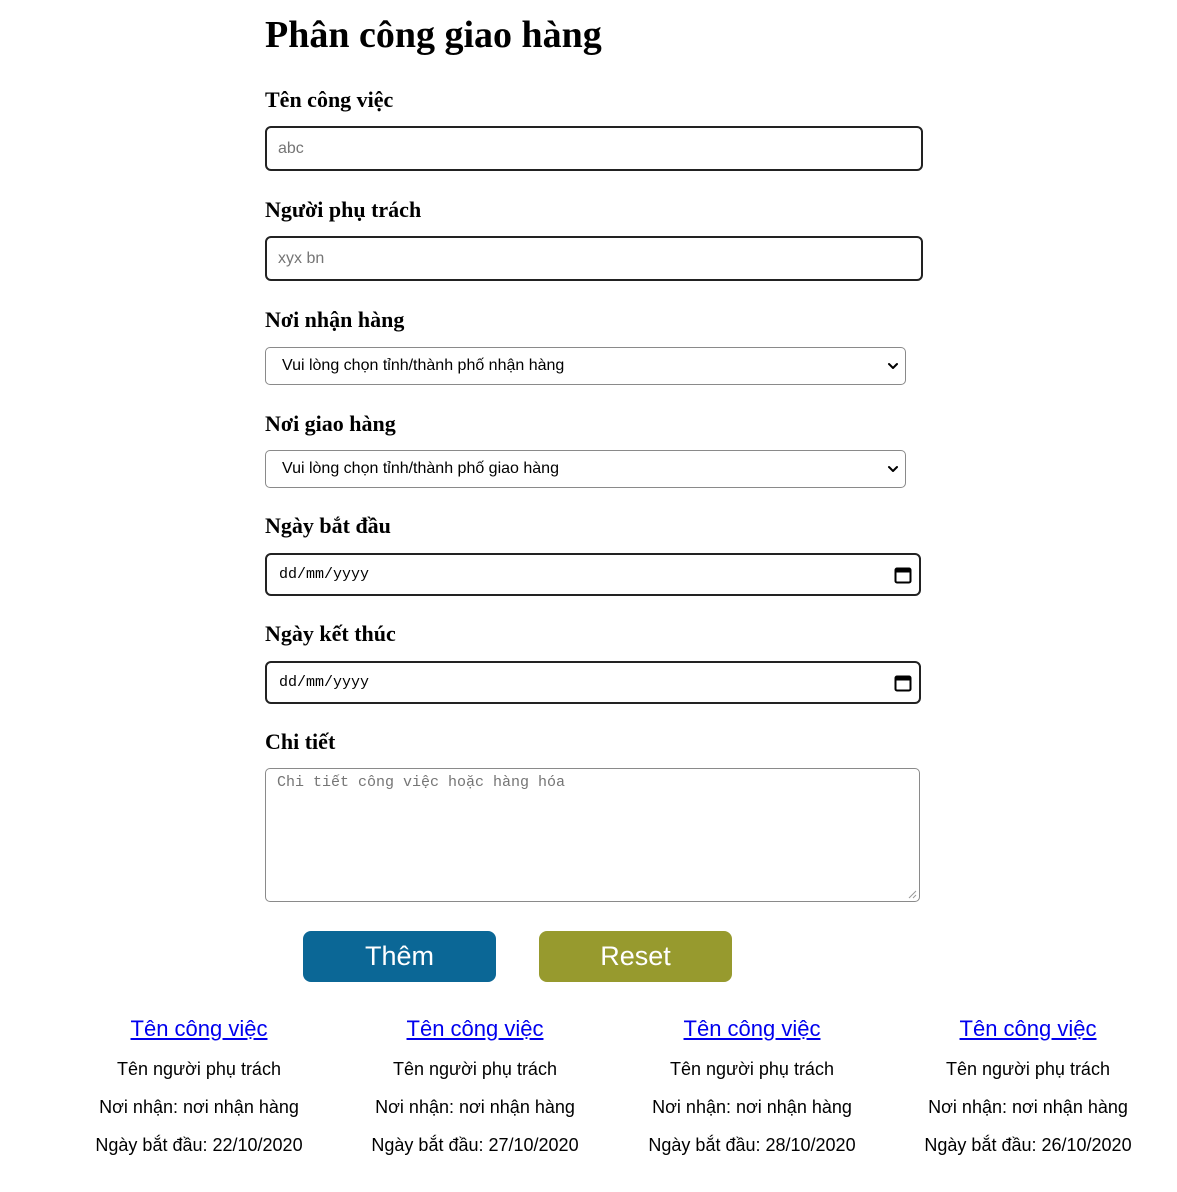  What do you see at coordinates (585, 469) in the screenshot?
I see `delivery-place-select: Vui lòng chọn tỉnh/thành phố giao hàng` at bounding box center [585, 469].